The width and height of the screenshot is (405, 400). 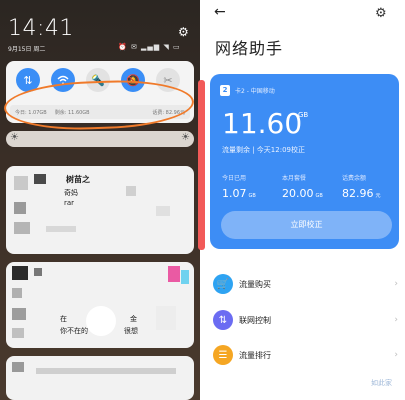 What do you see at coordinates (305, 355) in the screenshot?
I see `menu-item-data-ranking: ☰ 流量排行 ›` at bounding box center [305, 355].